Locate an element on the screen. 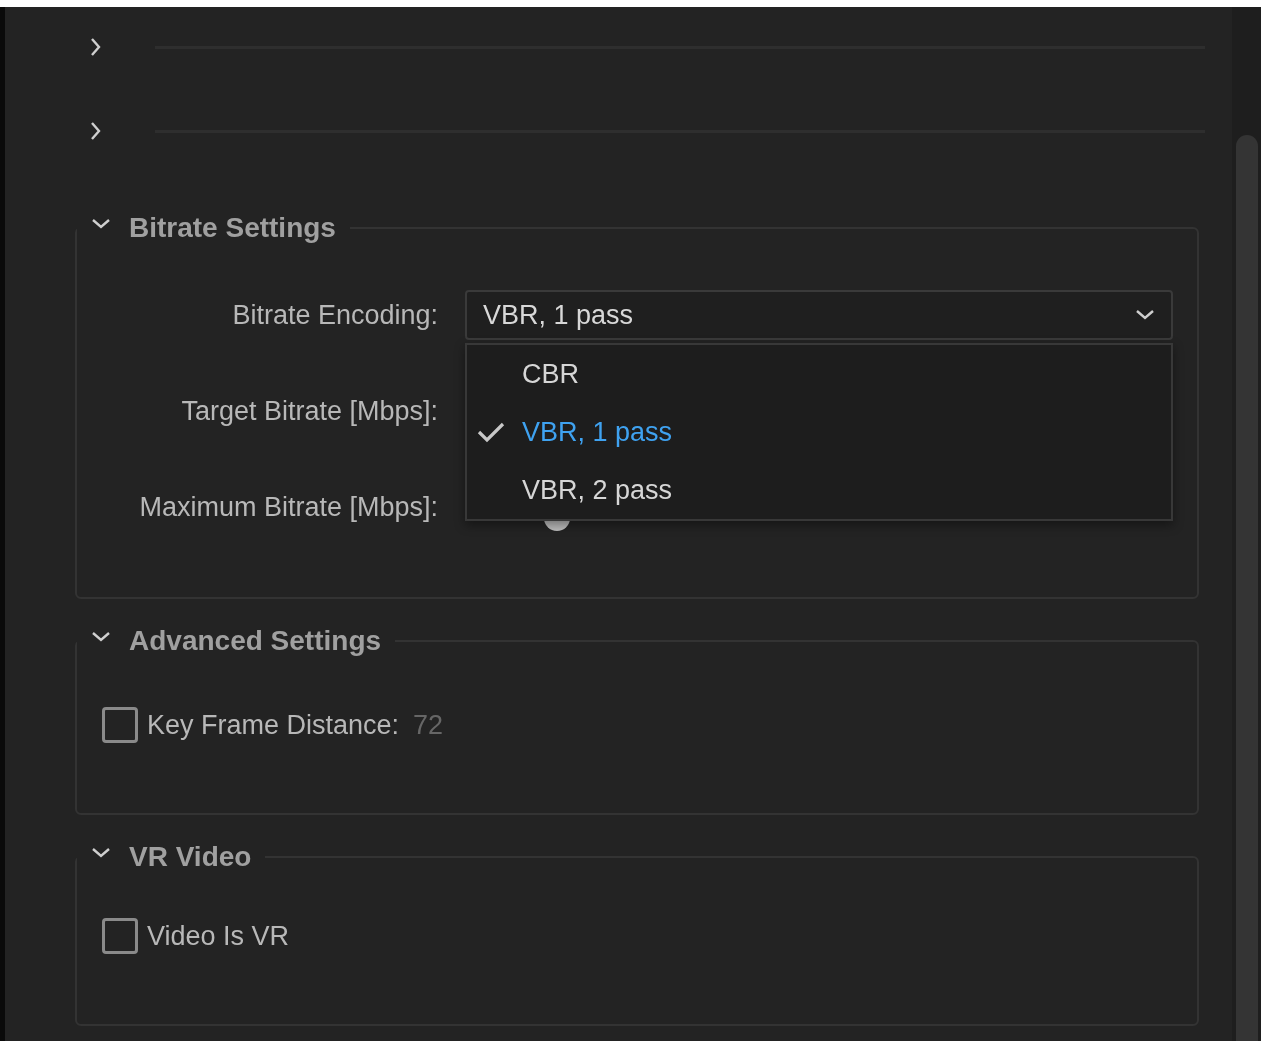  checkbox-label: Key Frame Distance: is located at coordinates (273, 725).